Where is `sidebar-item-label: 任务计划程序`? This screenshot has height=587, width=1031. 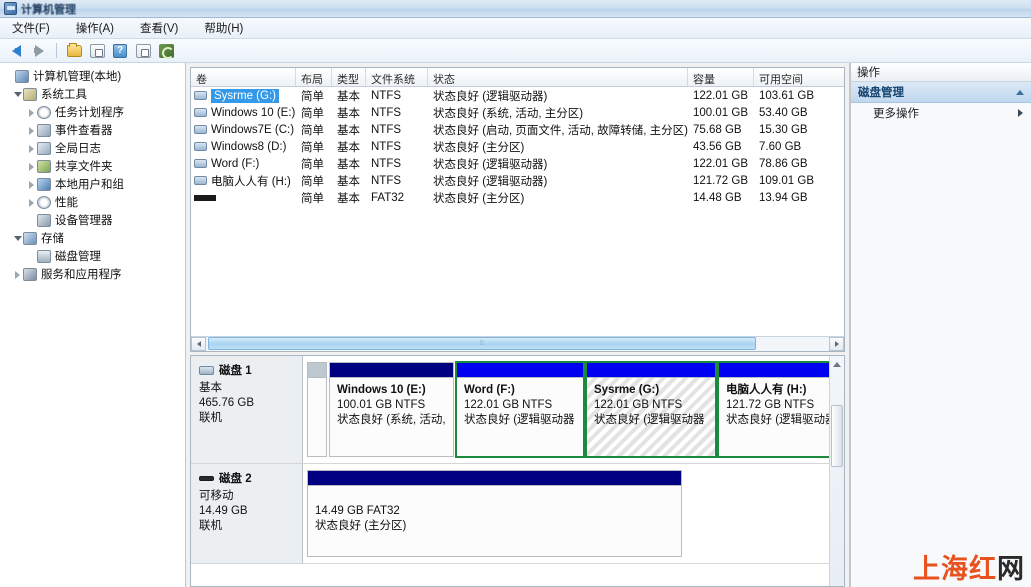 sidebar-item-label: 任务计划程序 is located at coordinates (89, 113).